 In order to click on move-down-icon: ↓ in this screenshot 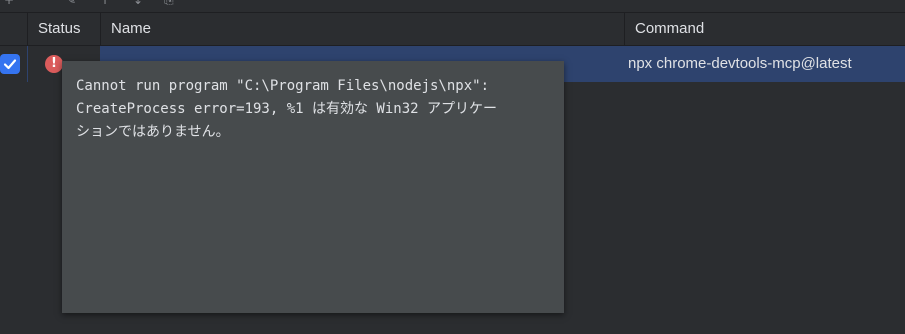, I will do `click(139, 3)`.